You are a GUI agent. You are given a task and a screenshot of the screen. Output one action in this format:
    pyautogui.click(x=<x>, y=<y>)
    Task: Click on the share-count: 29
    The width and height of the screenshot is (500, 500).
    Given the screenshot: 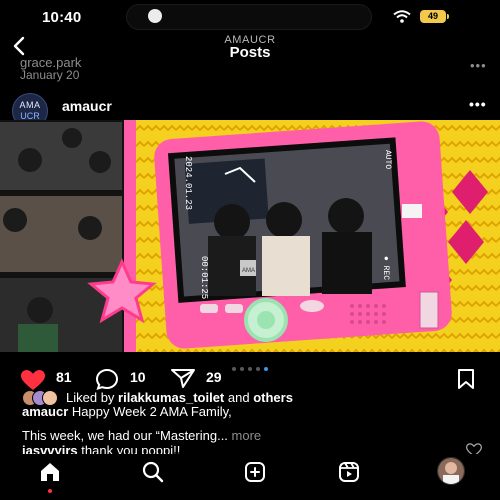 What is the action you would take?
    pyautogui.click(x=214, y=377)
    